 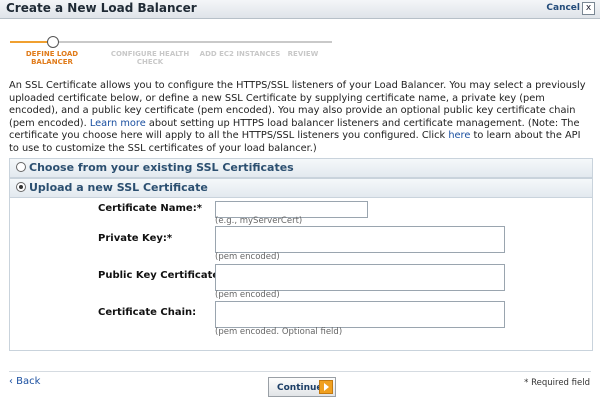 I want to click on wizard-track, so click(x=194, y=42).